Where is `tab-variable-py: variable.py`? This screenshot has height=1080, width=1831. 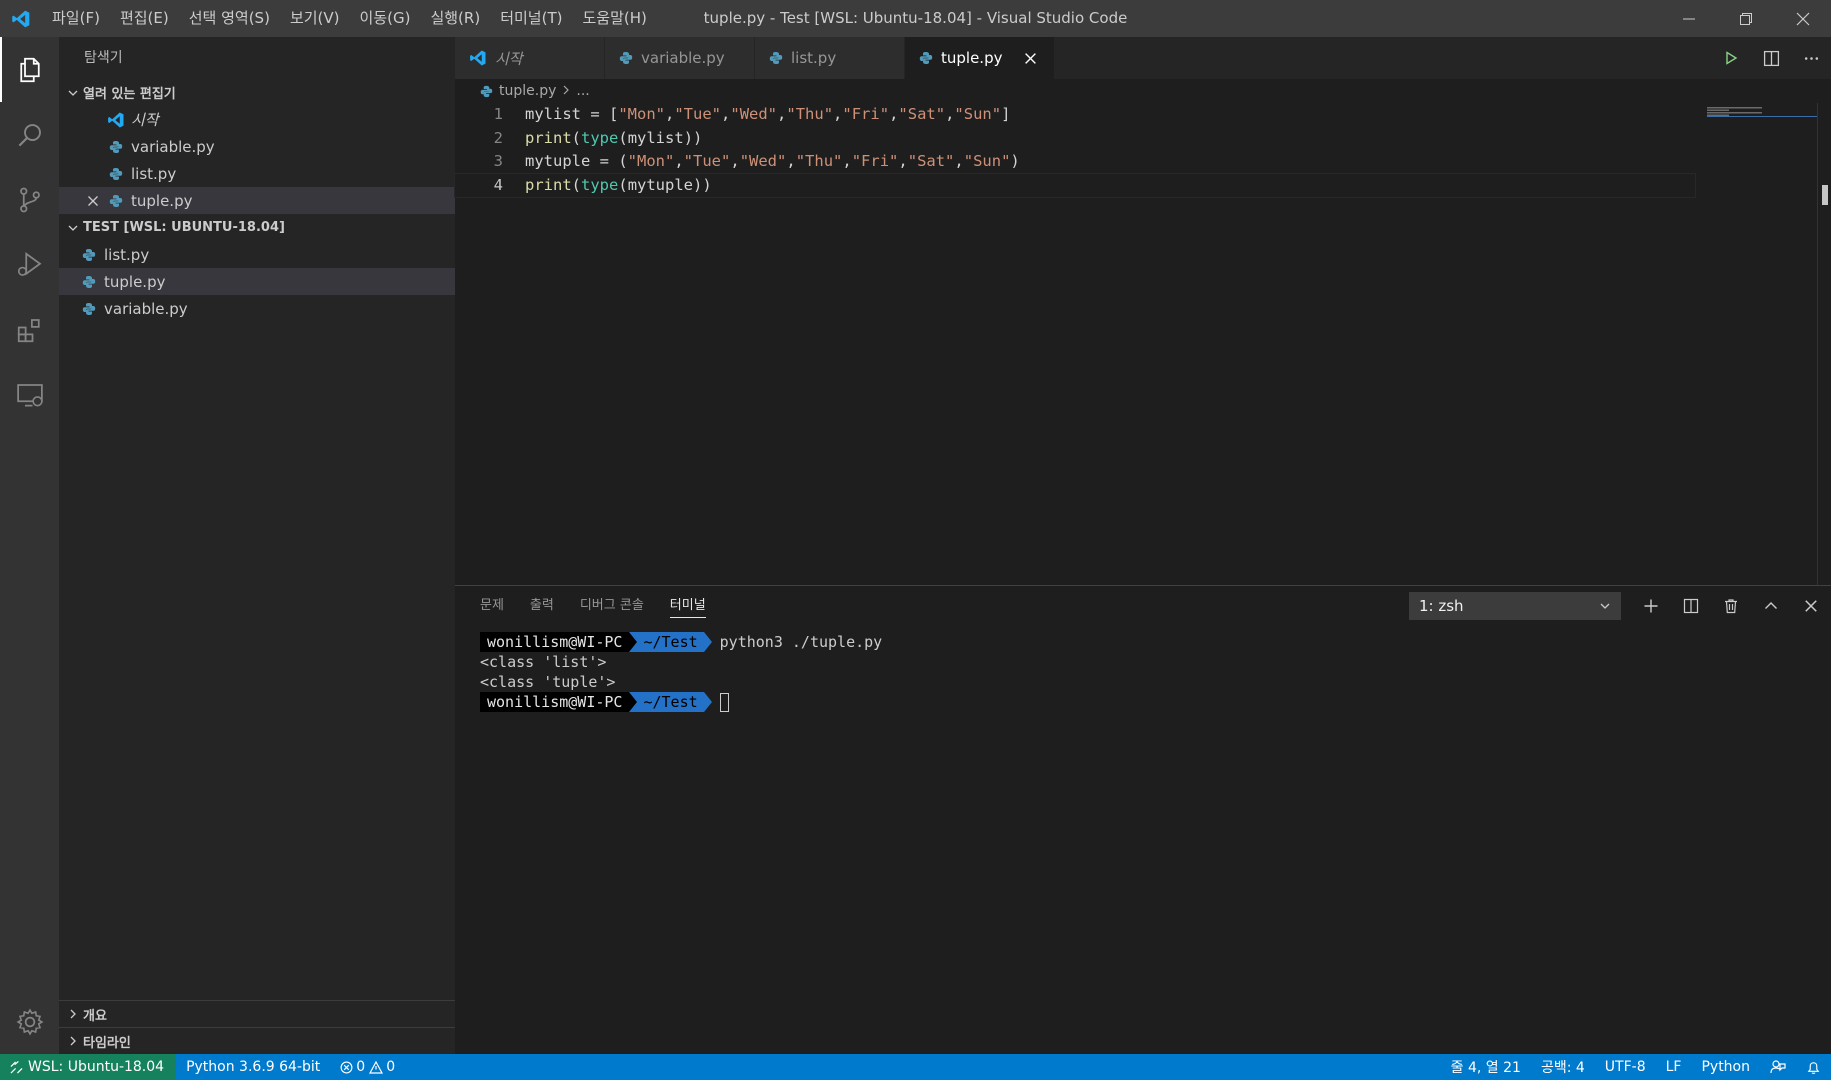
tab-variable-py: variable.py is located at coordinates (680, 58).